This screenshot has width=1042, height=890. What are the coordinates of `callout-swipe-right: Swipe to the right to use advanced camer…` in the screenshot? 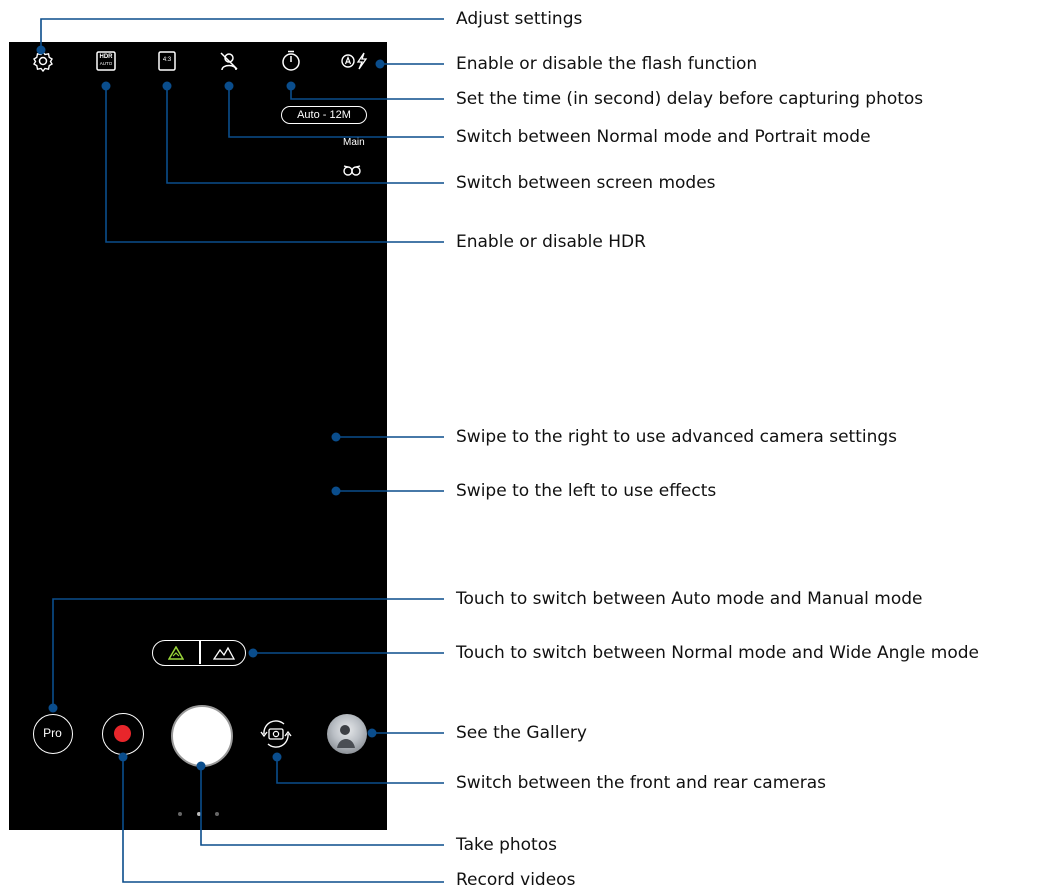 It's located at (677, 437).